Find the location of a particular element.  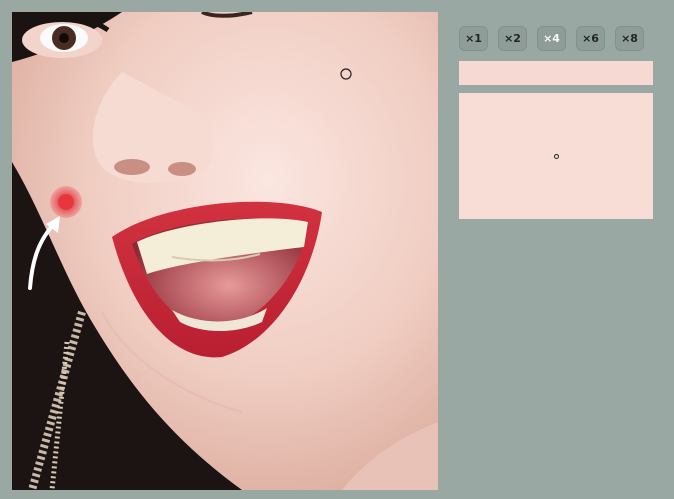

magnifier-preview is located at coordinates (556, 156).